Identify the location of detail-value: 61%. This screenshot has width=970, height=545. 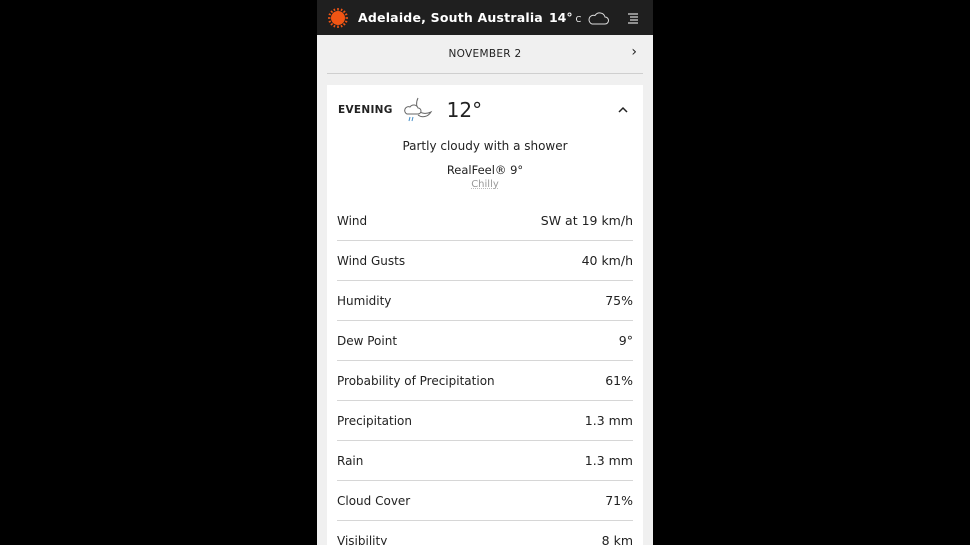
(619, 380).